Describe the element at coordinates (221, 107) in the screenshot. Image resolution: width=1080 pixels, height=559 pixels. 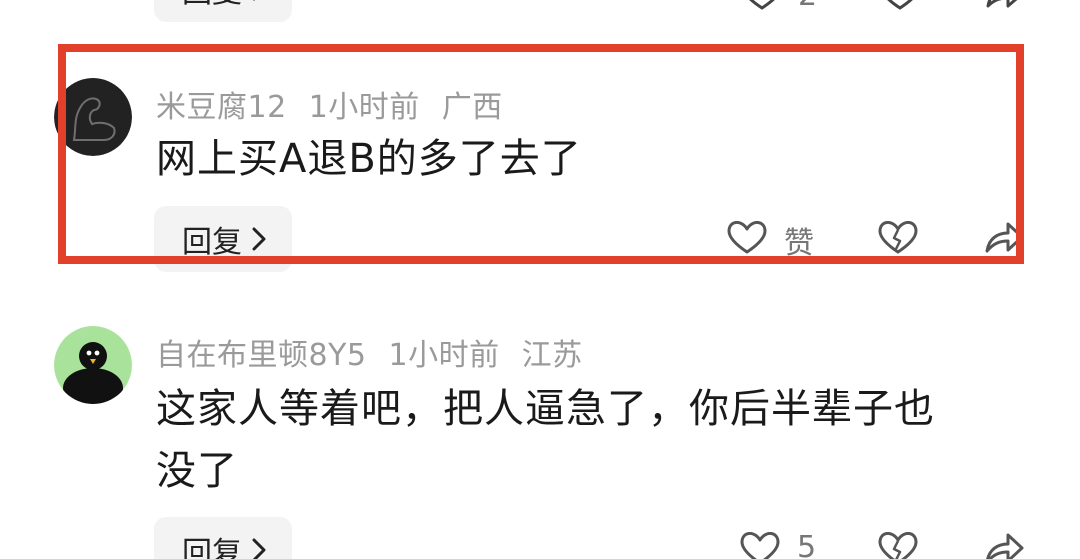
I see `username: 米豆腐12` at that location.